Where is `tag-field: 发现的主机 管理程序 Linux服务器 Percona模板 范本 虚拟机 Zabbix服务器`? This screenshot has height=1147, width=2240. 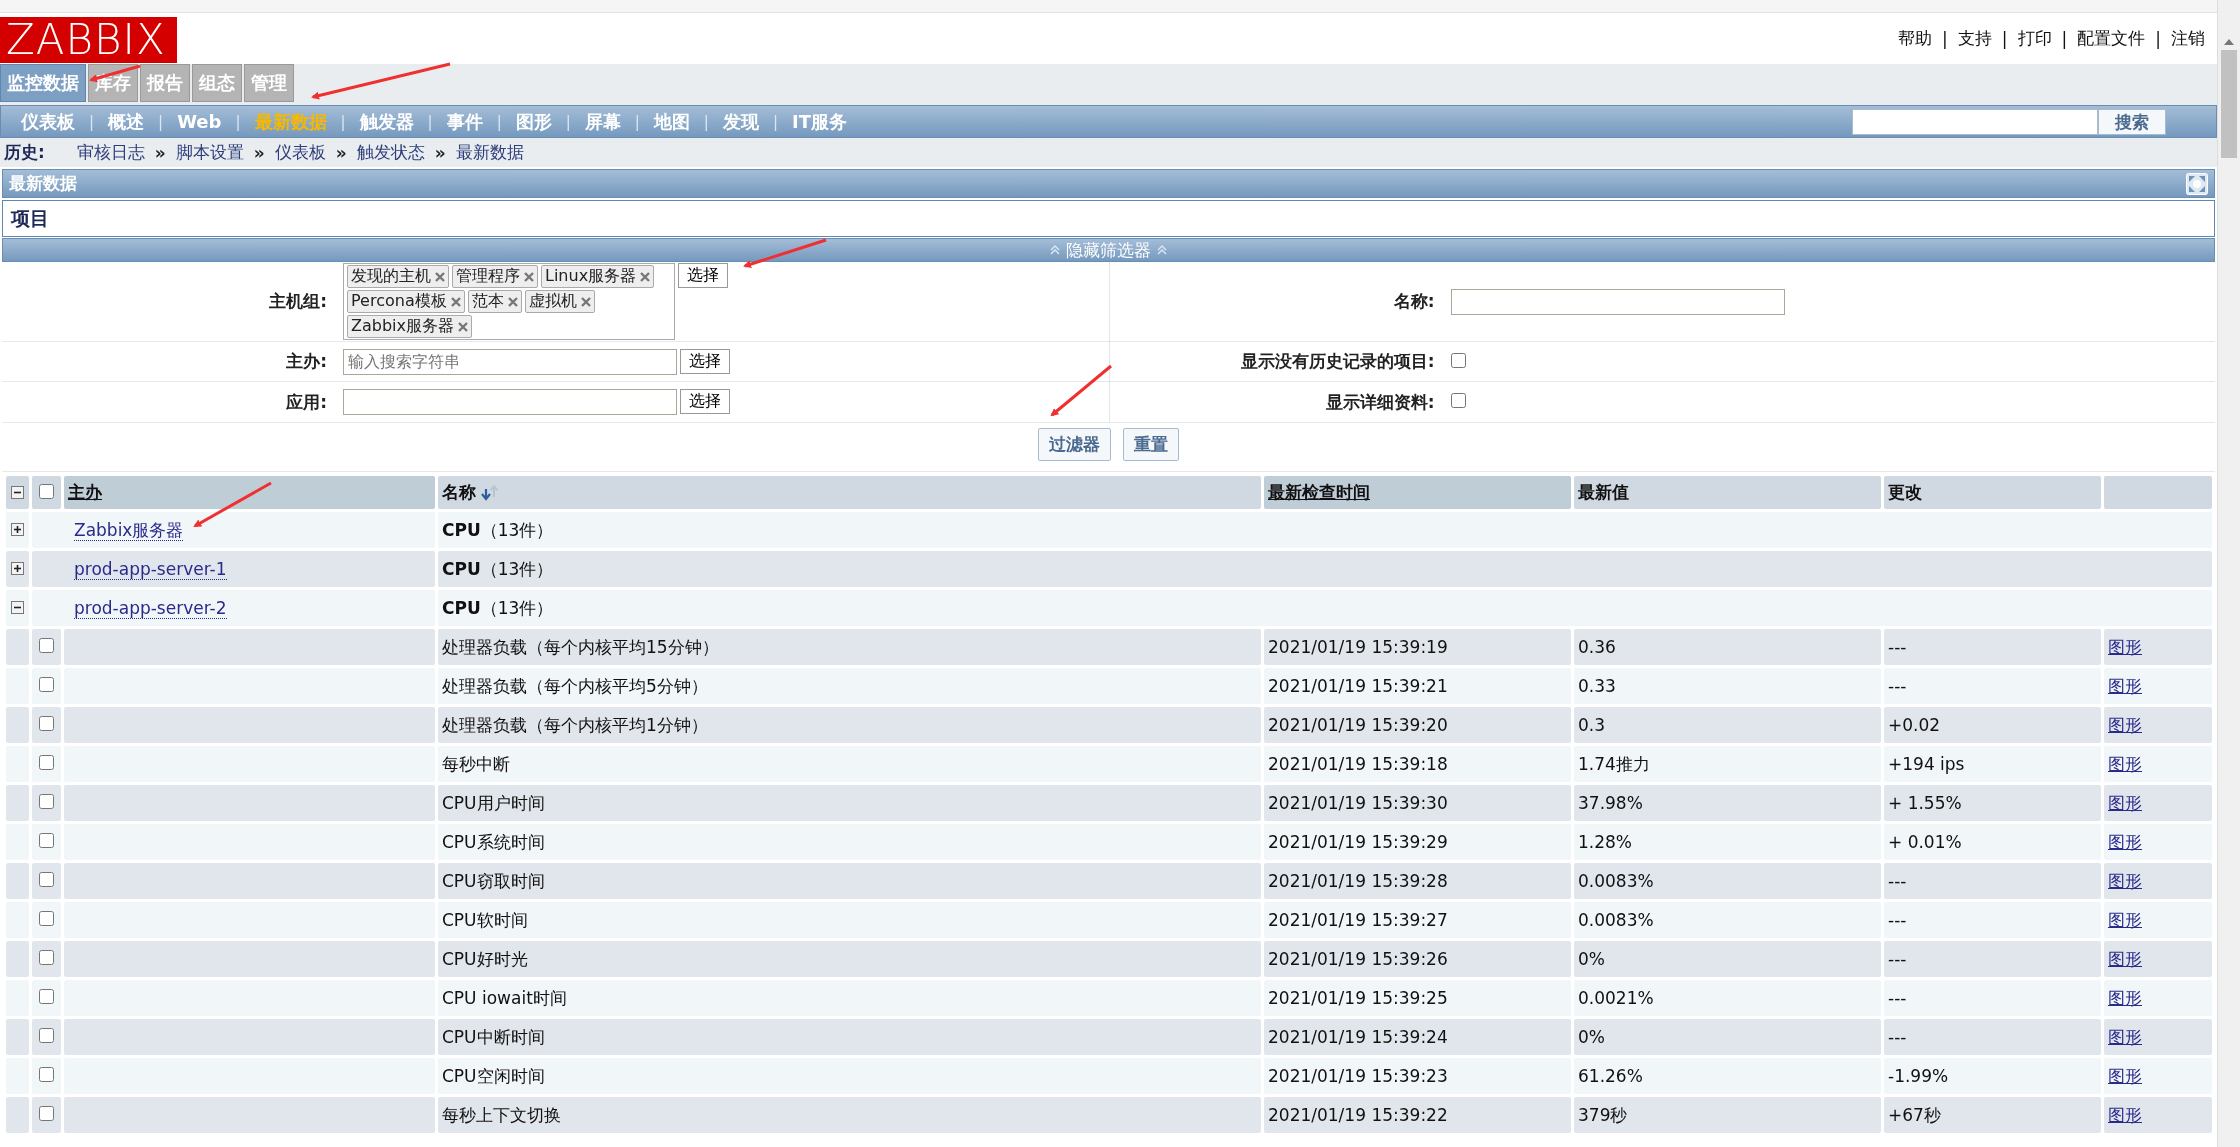 tag-field: 发现的主机 管理程序 Linux服务器 Percona模板 范本 虚拟机 Zabbix服务器 is located at coordinates (509, 301).